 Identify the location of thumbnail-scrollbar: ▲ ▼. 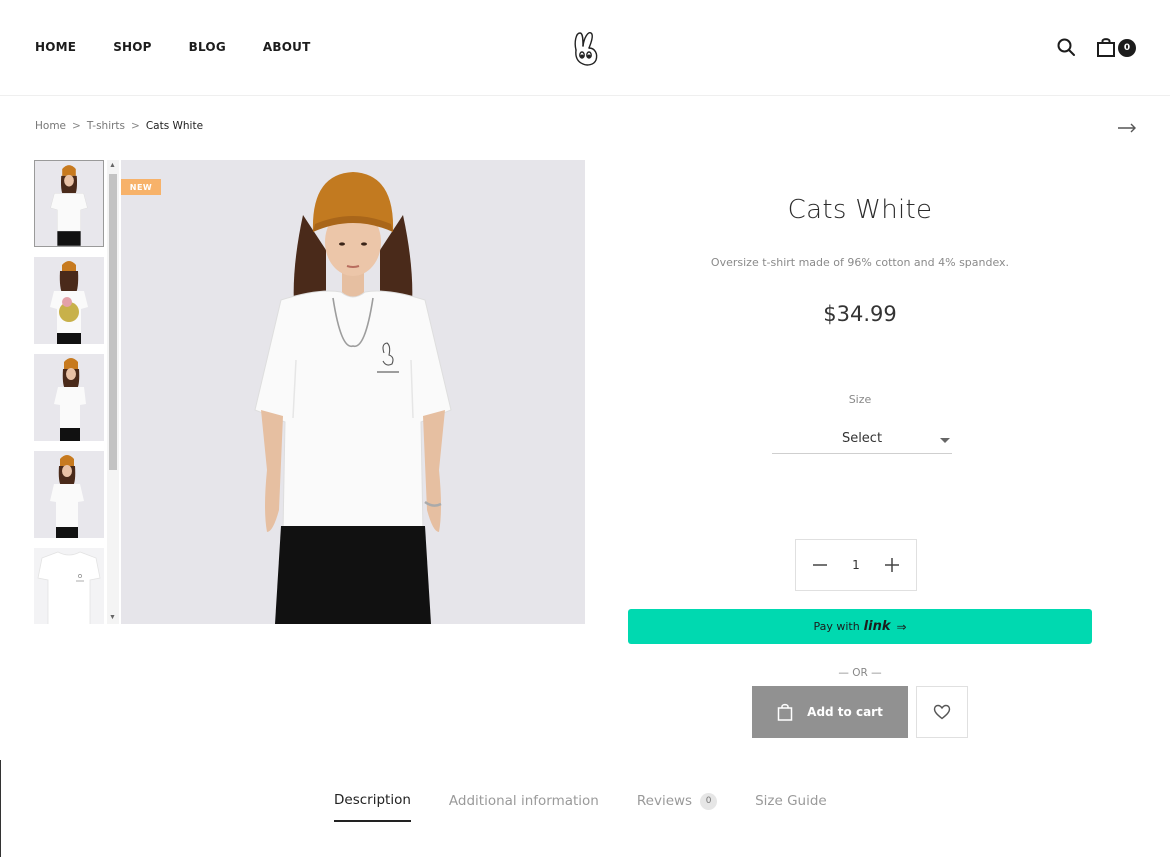
(113, 392).